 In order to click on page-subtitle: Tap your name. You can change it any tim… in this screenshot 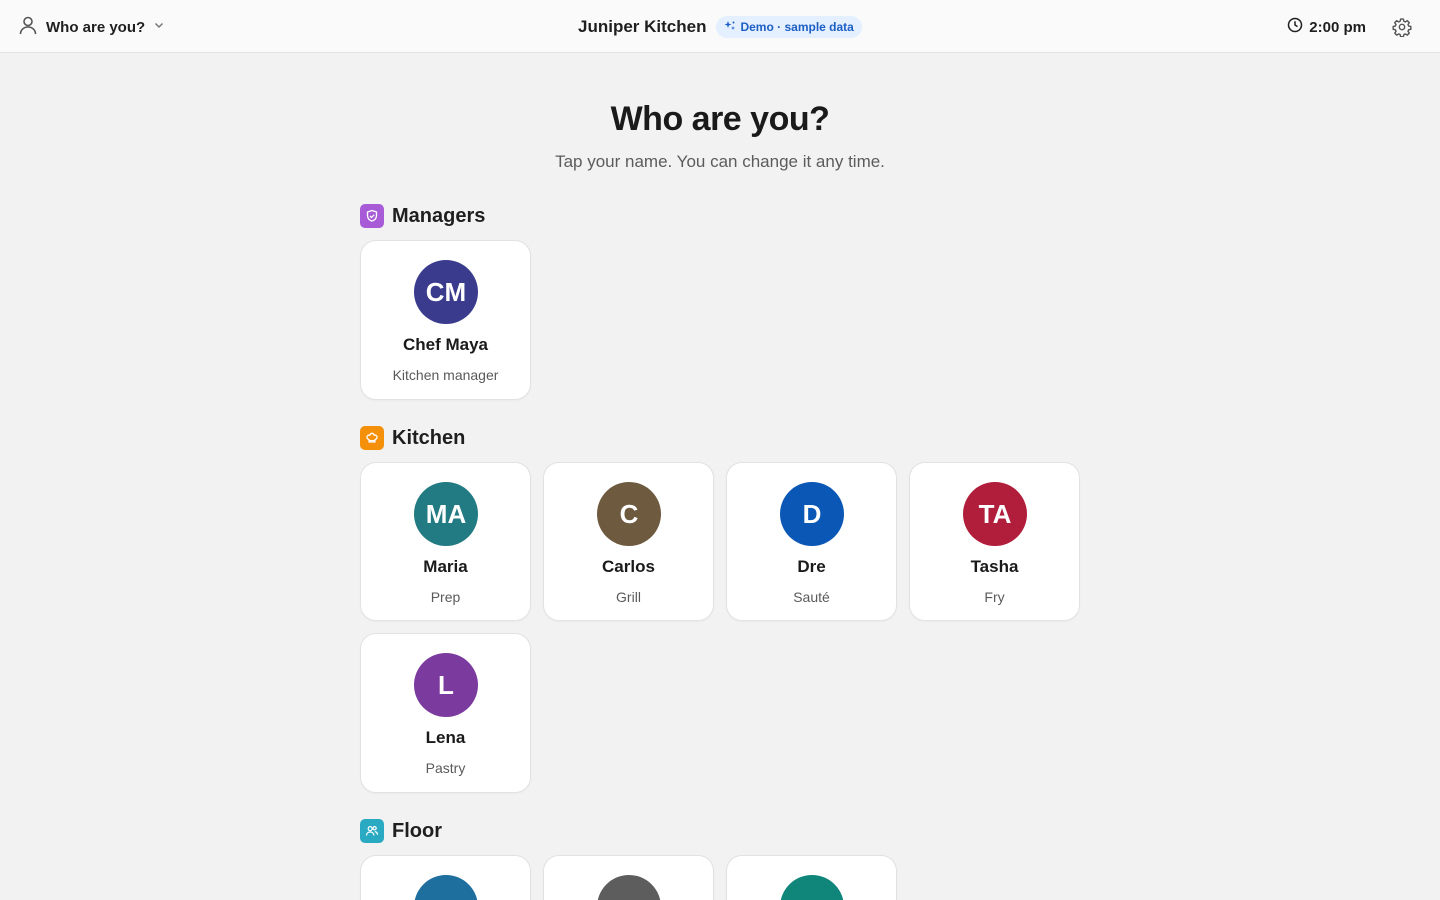, I will do `click(720, 161)`.